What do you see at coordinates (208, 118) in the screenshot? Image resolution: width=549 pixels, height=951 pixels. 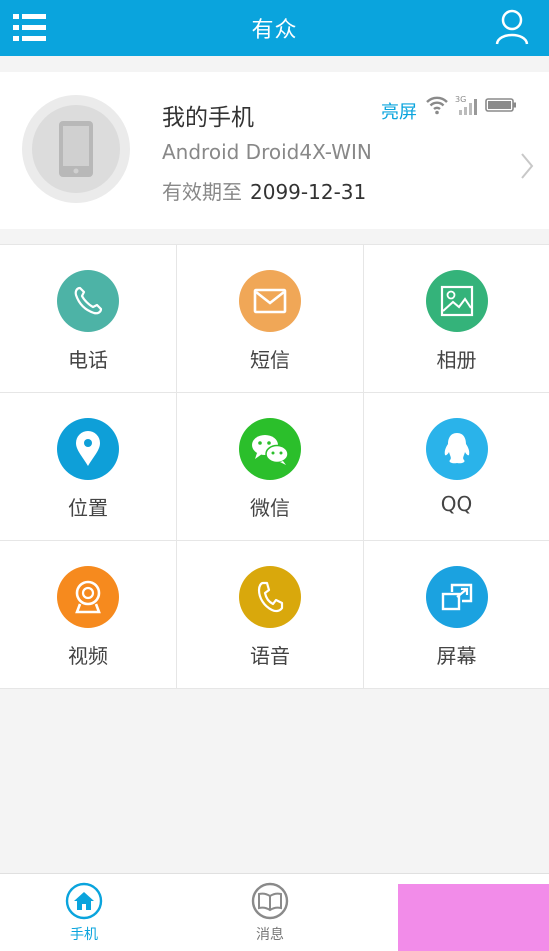 I see `device-name: 我的手机` at bounding box center [208, 118].